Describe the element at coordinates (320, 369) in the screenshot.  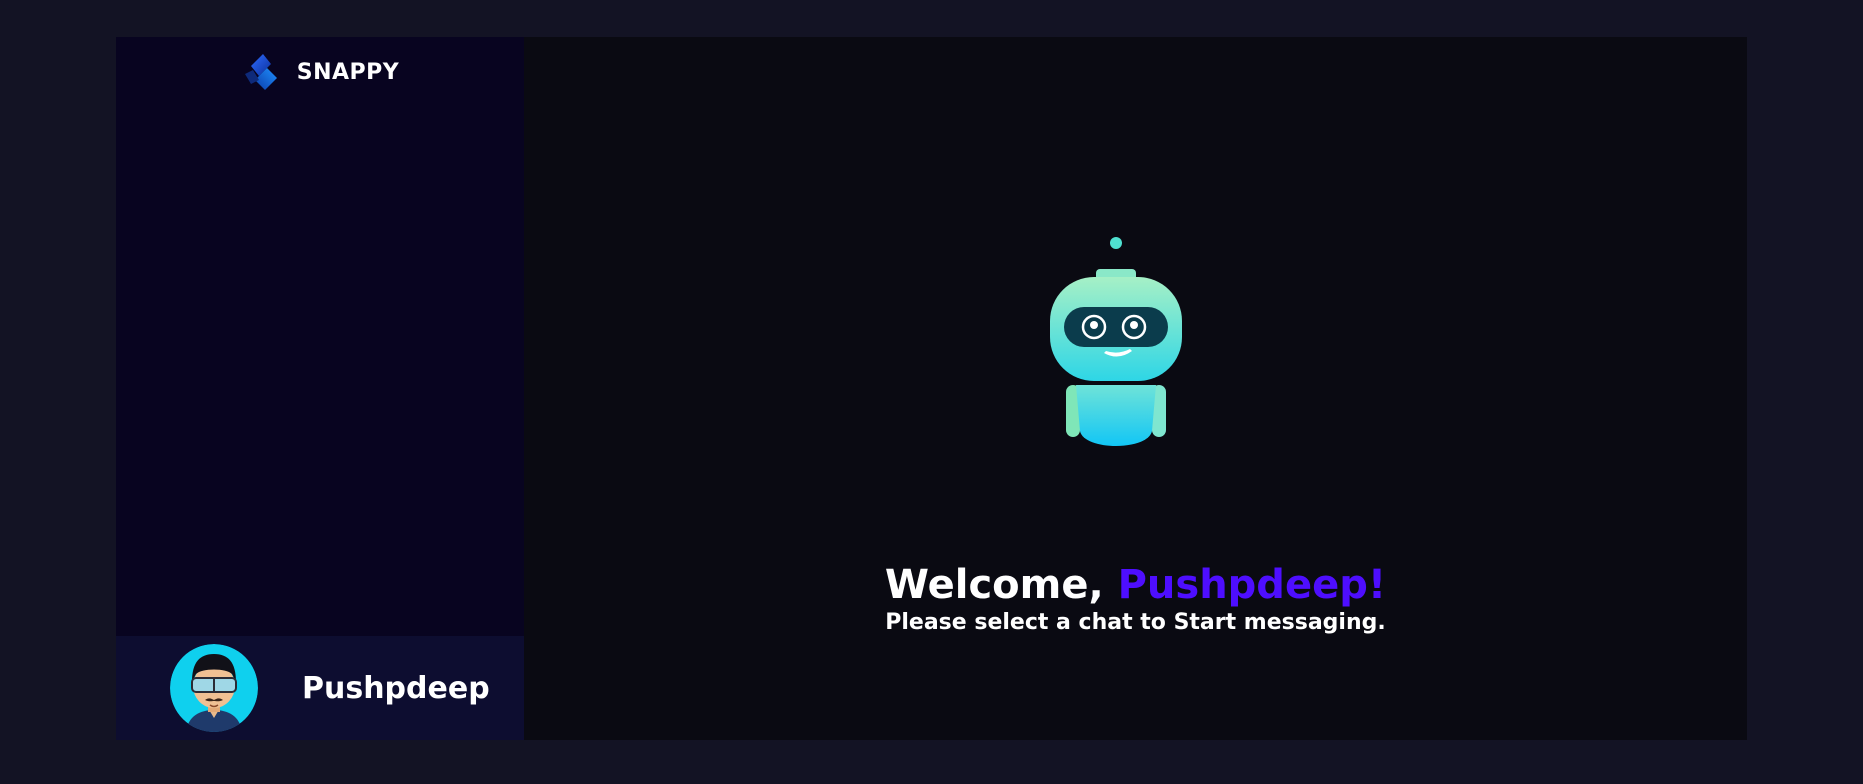
I see `contact-list` at that location.